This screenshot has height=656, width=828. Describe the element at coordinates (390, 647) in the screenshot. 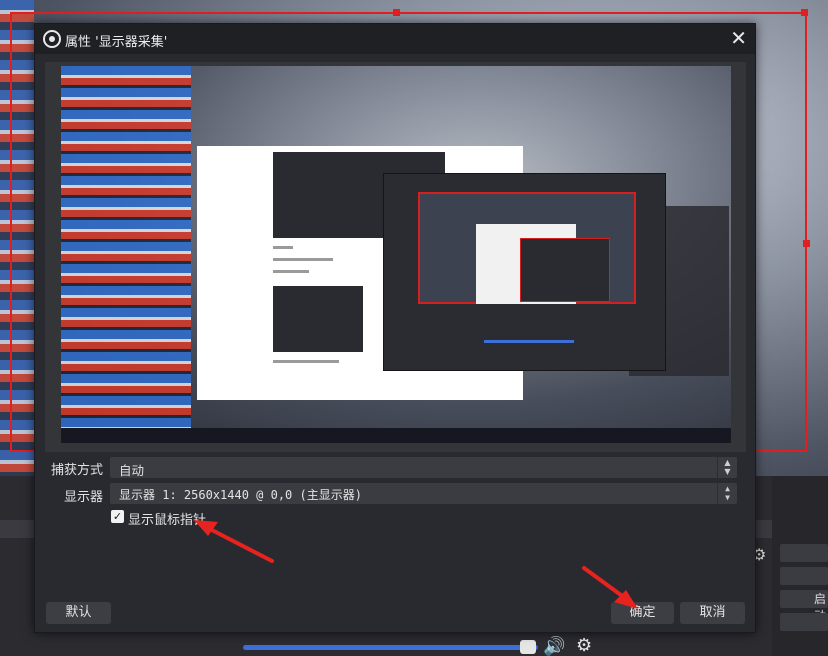

I see `volume-slider` at that location.